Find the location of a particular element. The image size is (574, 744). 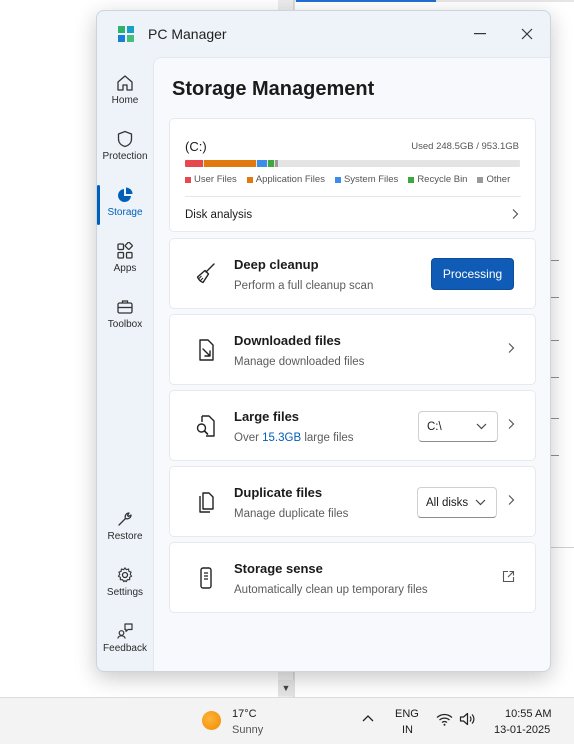

nav-item-storage: Storage is located at coordinates (125, 210).